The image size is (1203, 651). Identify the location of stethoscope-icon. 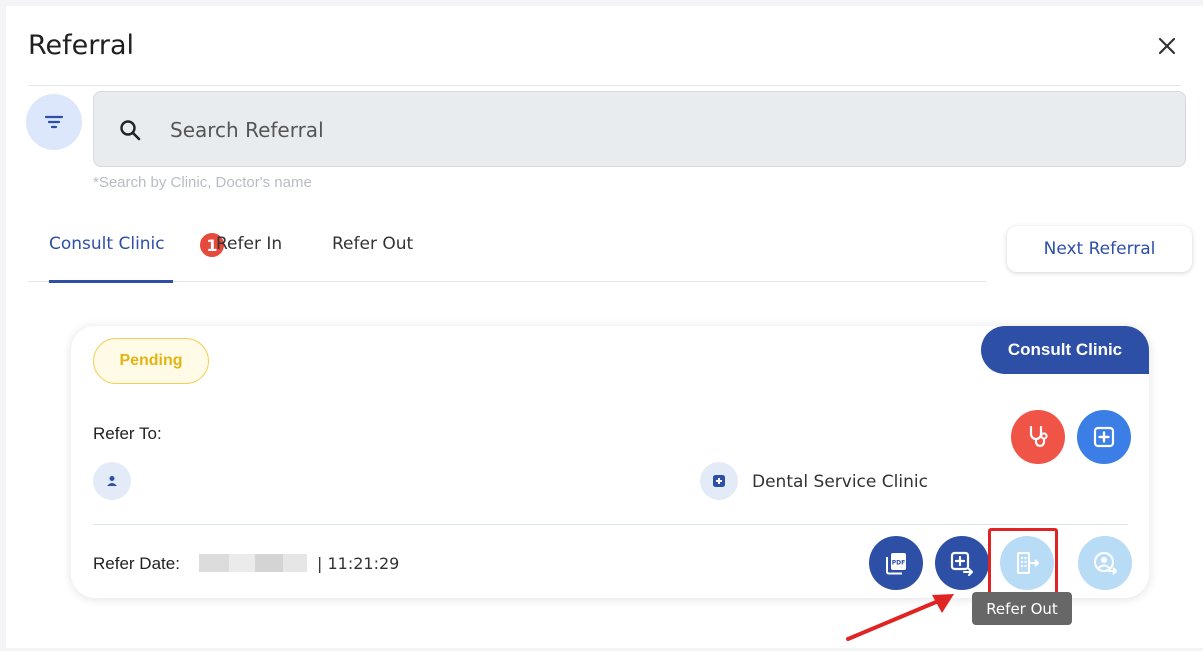
(1038, 436).